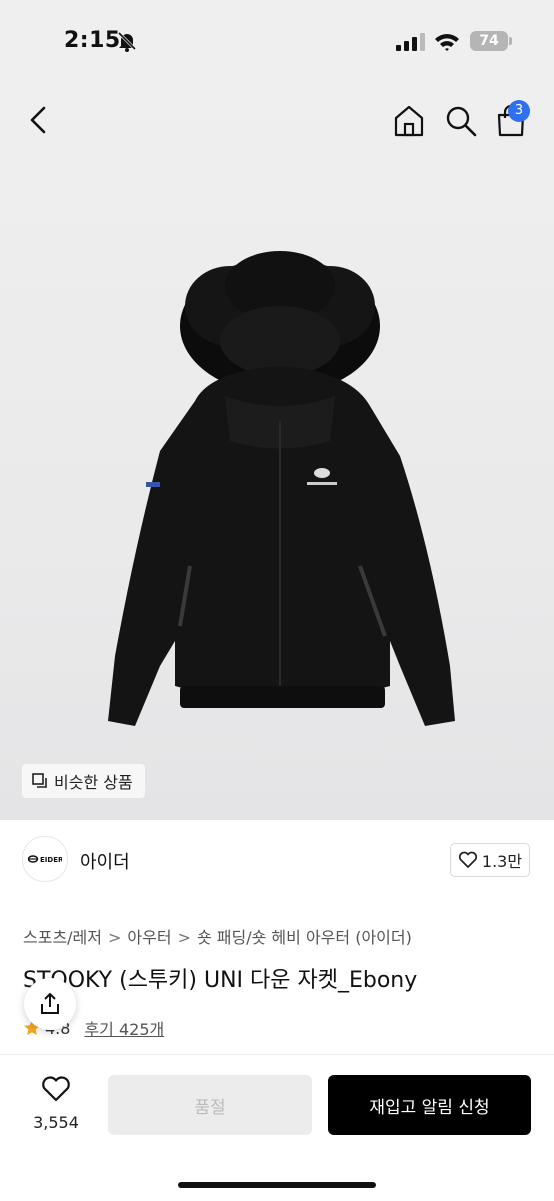 This screenshot has height=1201, width=554. Describe the element at coordinates (461, 121) in the screenshot. I see `search-icon` at that location.